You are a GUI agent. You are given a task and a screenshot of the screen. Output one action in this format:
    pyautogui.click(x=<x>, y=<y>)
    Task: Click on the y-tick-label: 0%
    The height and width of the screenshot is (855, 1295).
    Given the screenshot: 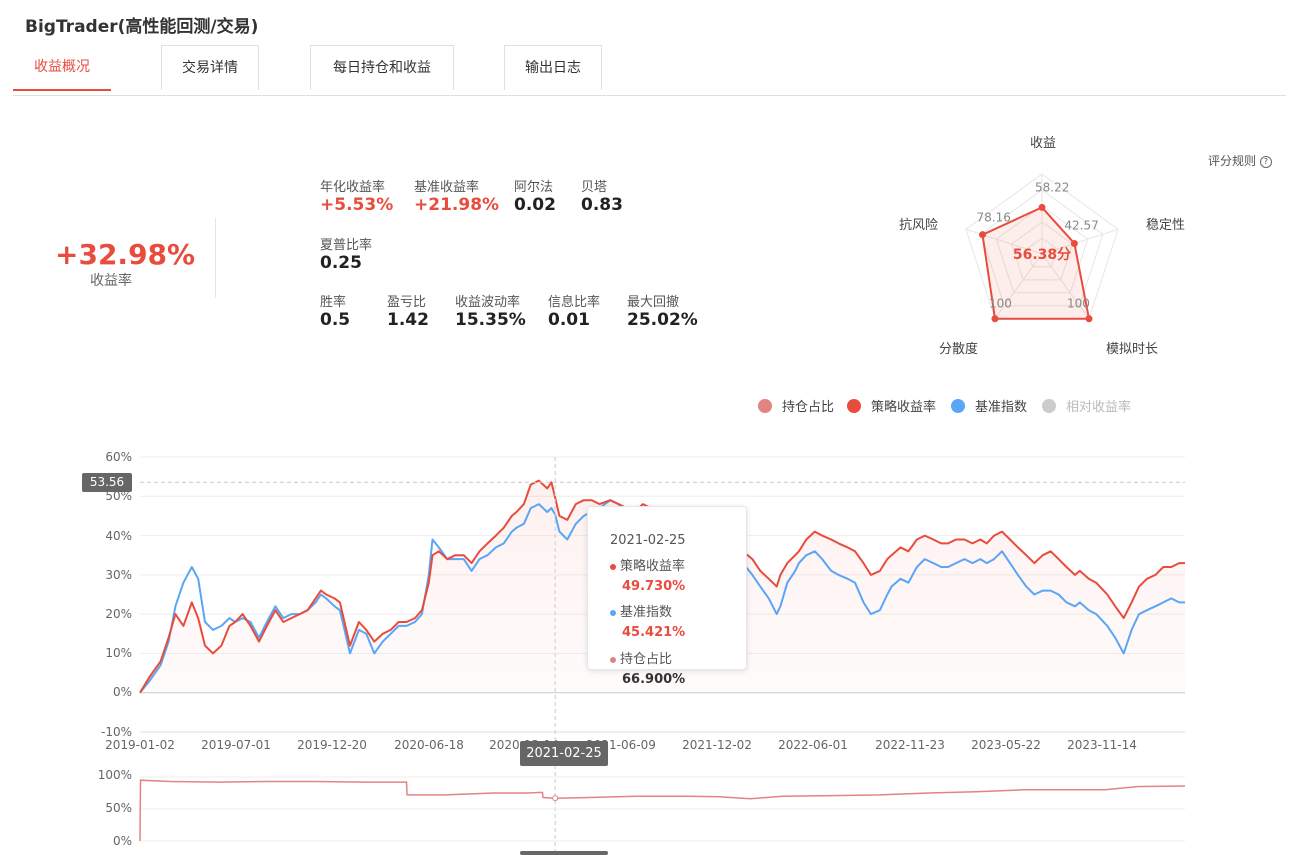 What is the action you would take?
    pyautogui.click(x=122, y=841)
    